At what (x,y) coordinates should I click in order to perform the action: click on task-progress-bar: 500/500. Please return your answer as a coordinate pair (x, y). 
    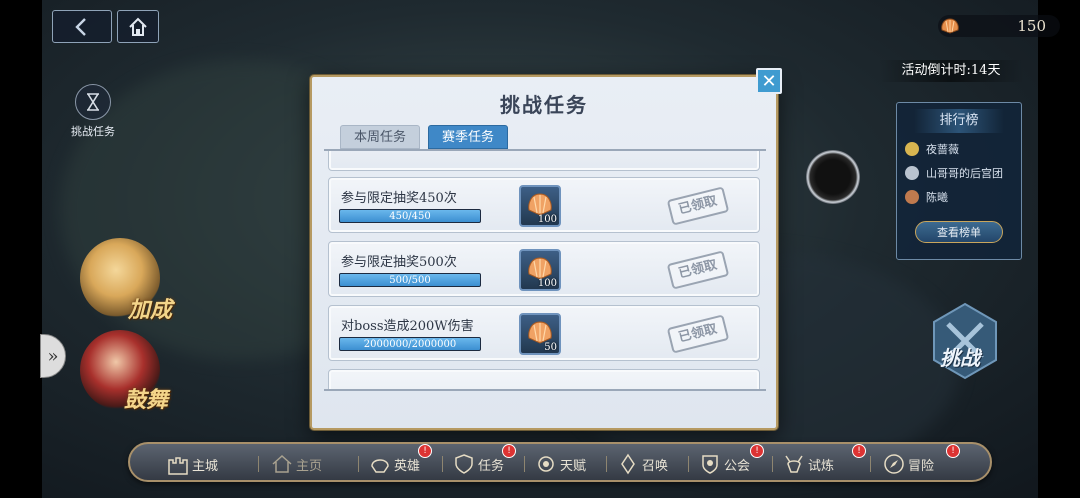
    Looking at the image, I should click on (410, 280).